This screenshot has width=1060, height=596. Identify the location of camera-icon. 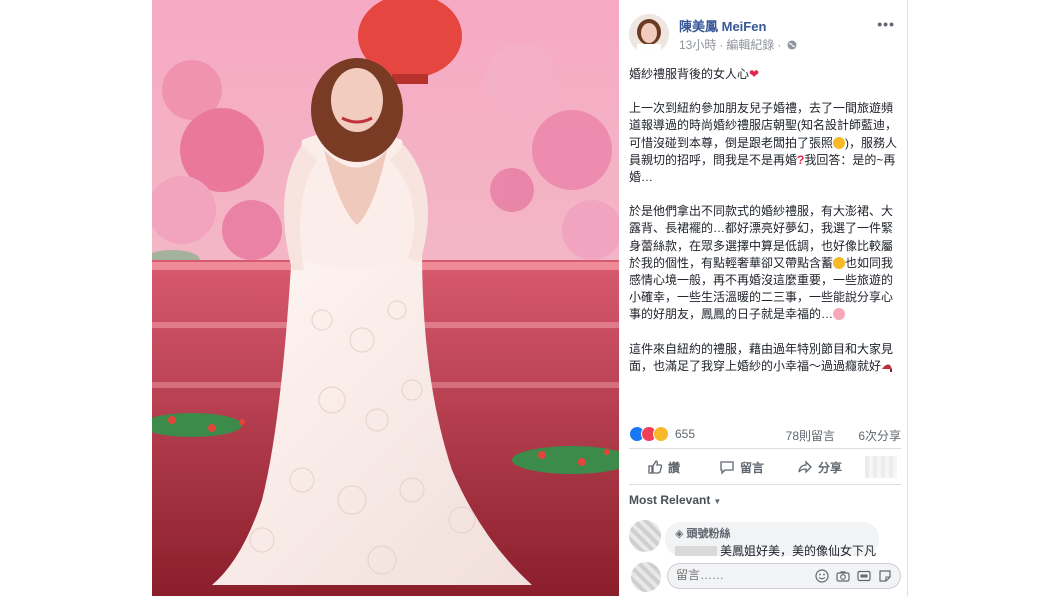
(843, 576).